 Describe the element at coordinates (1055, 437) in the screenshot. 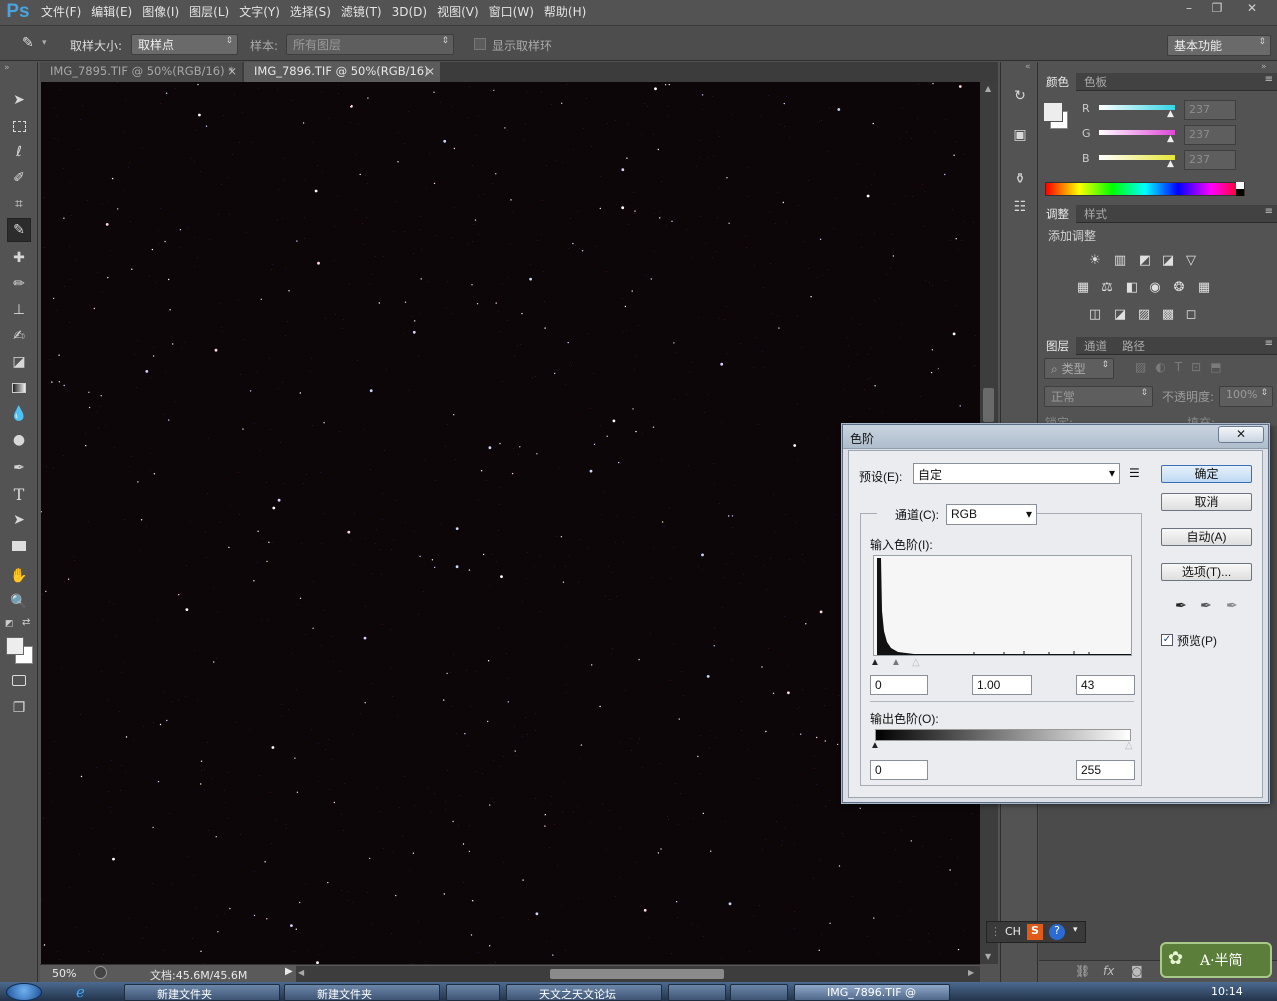

I see `dialog-titlebar: 色阶 ✕` at that location.